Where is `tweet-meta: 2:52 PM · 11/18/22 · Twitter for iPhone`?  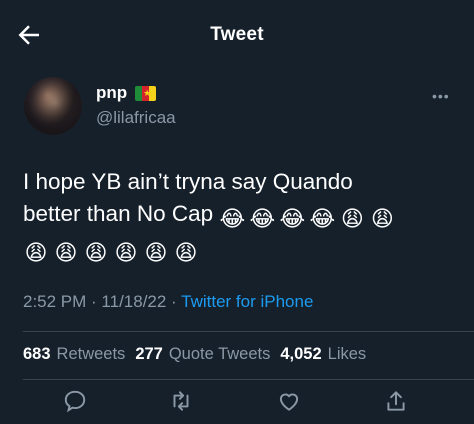 tweet-meta: 2:52 PM · 11/18/22 · Twitter for iPhone is located at coordinates (168, 302).